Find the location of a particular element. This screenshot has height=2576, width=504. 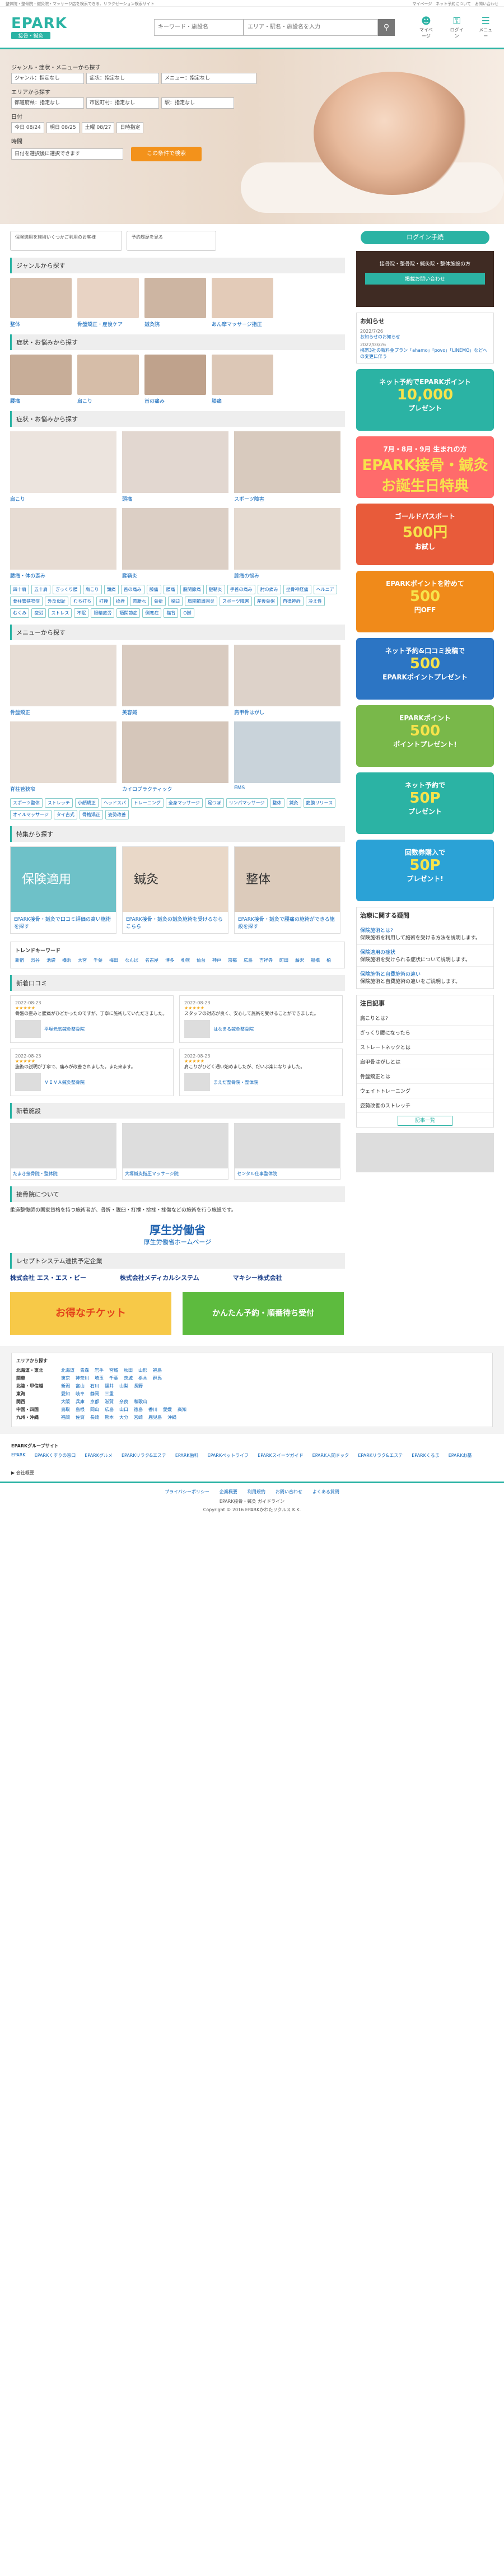

pref-link: 福岡 is located at coordinates (66, 1417).